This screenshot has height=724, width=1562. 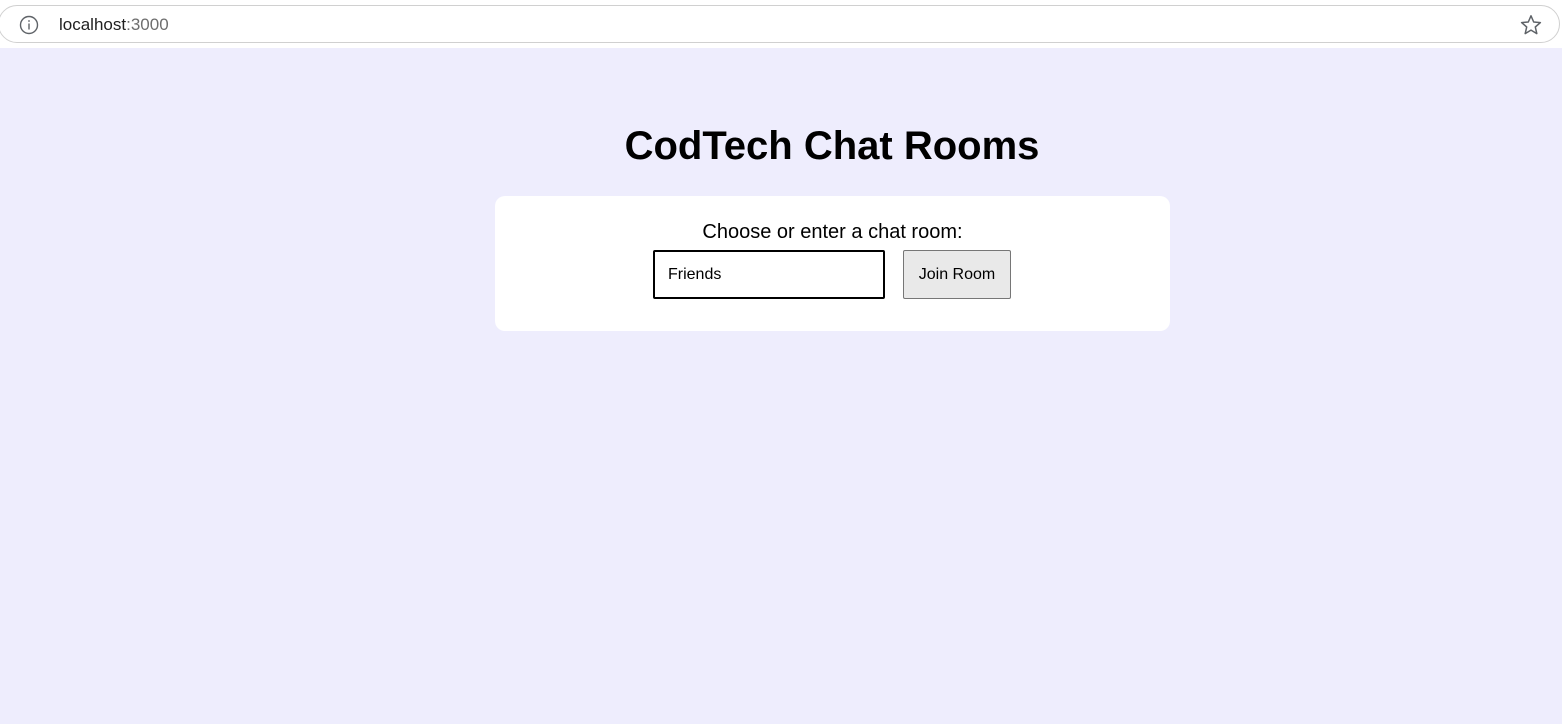 What do you see at coordinates (147, 24) in the screenshot?
I see `url-port: :3000` at bounding box center [147, 24].